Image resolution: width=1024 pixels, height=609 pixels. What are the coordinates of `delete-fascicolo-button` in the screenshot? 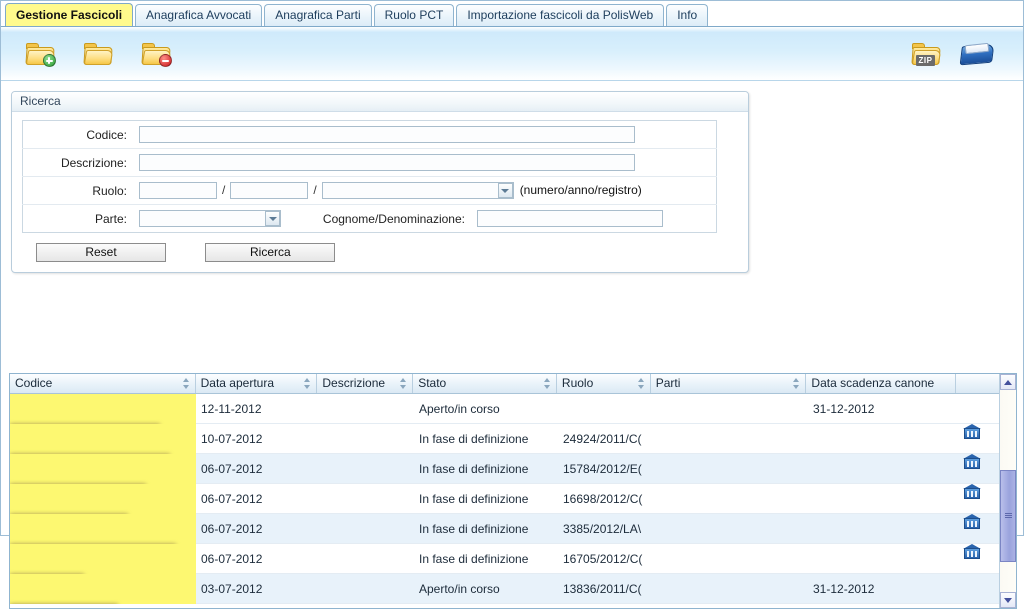 It's located at (155, 54).